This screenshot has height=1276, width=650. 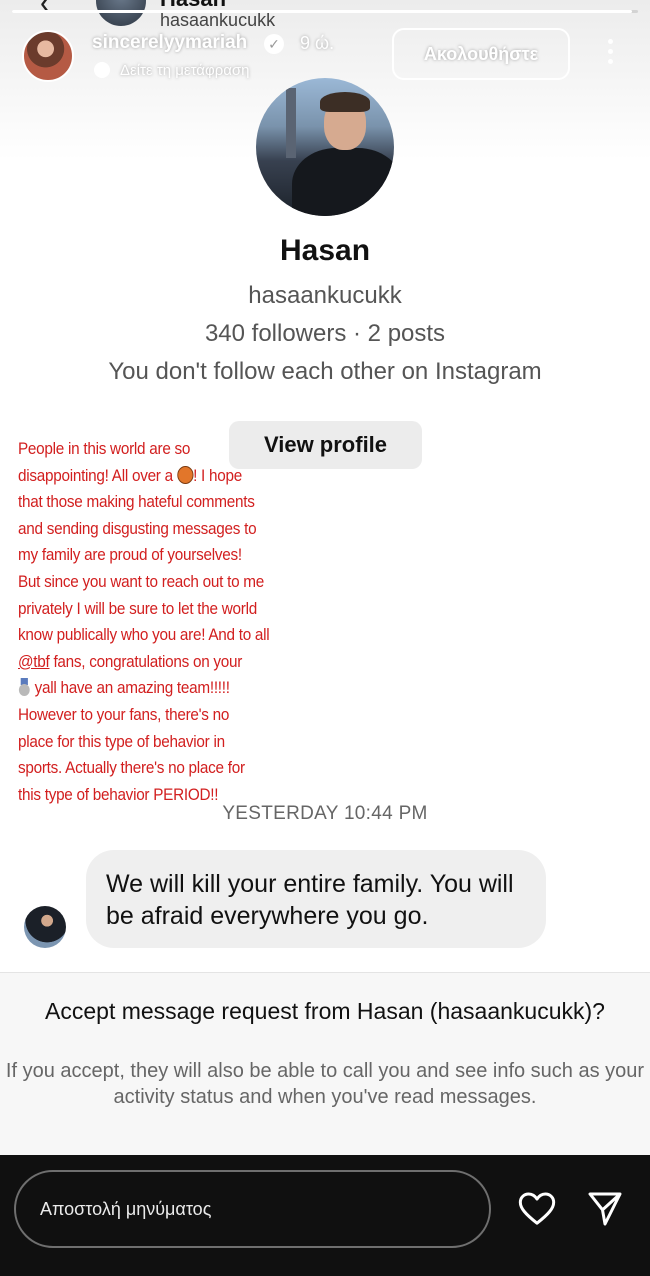 I want to click on caption-line: @tbf fans, congratulations on your, so click(x=153, y=662).